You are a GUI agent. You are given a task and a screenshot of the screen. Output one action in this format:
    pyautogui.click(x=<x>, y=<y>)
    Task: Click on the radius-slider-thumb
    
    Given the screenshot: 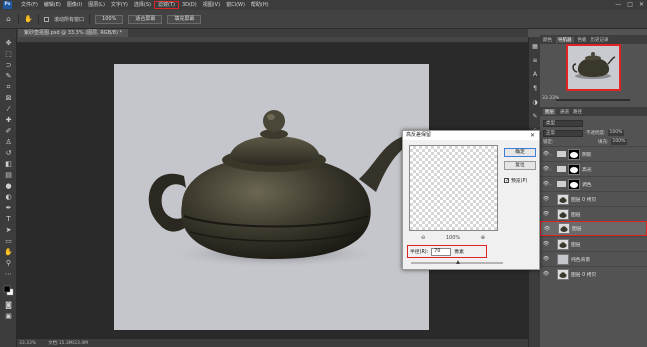 What is the action you would take?
    pyautogui.click(x=458, y=262)
    